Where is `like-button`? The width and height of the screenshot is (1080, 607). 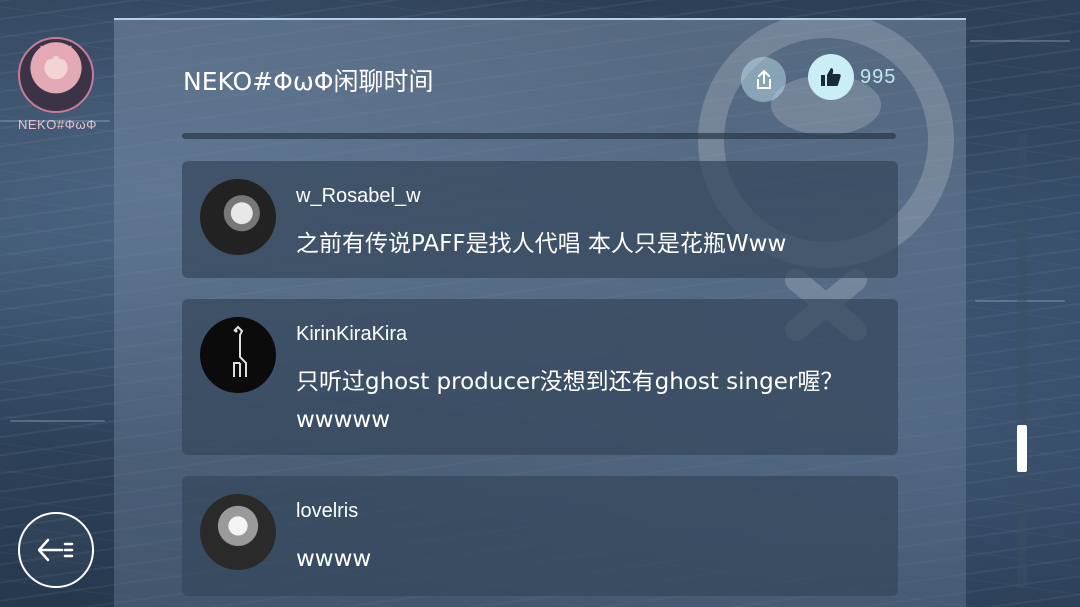 like-button is located at coordinates (831, 77).